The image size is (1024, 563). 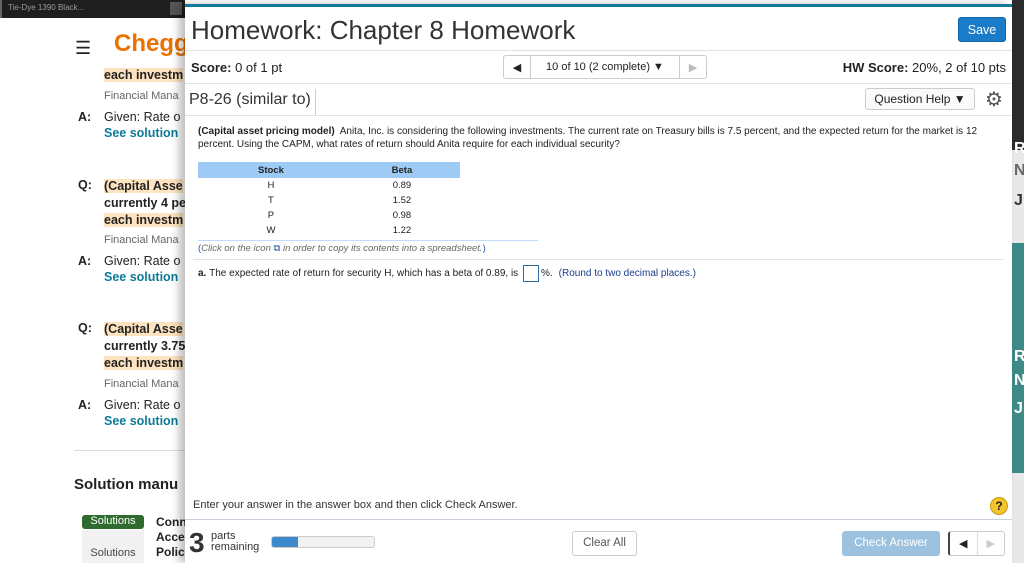 I want to click on chegg-logo: Chegg, so click(x=149, y=44).